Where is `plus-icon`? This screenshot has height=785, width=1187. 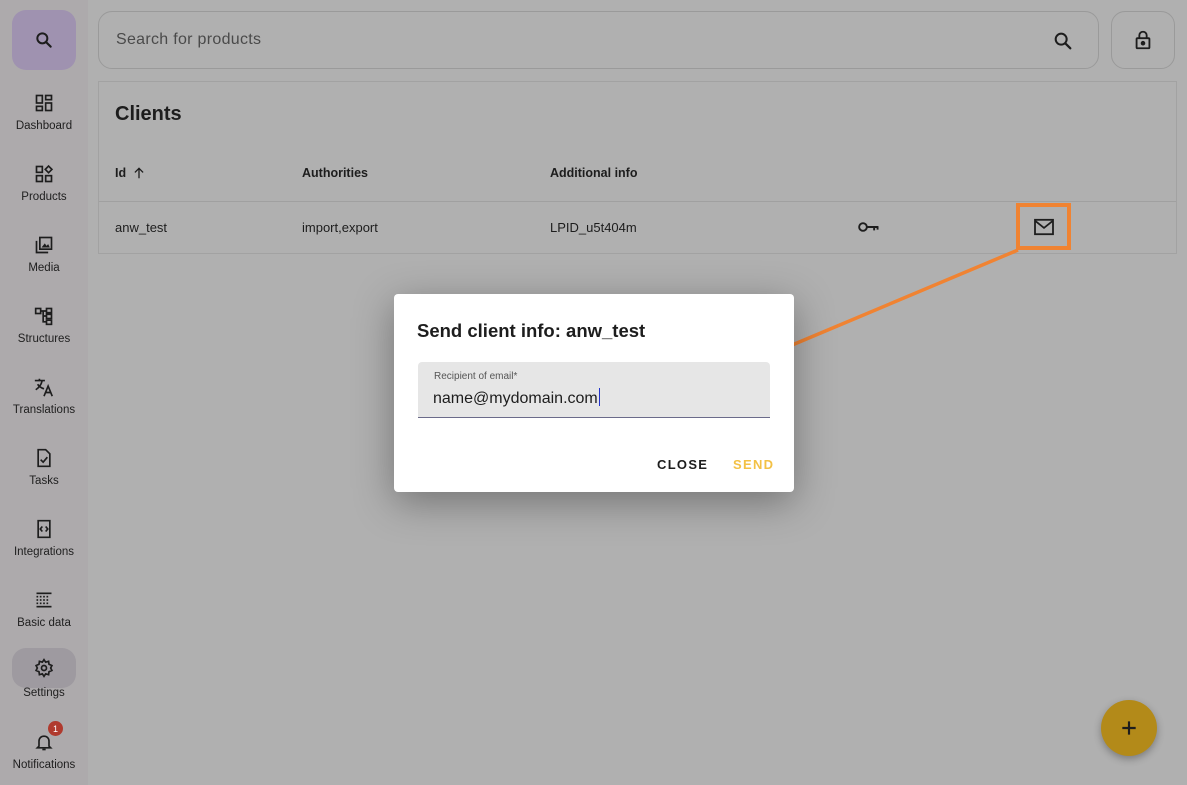 plus-icon is located at coordinates (1129, 728).